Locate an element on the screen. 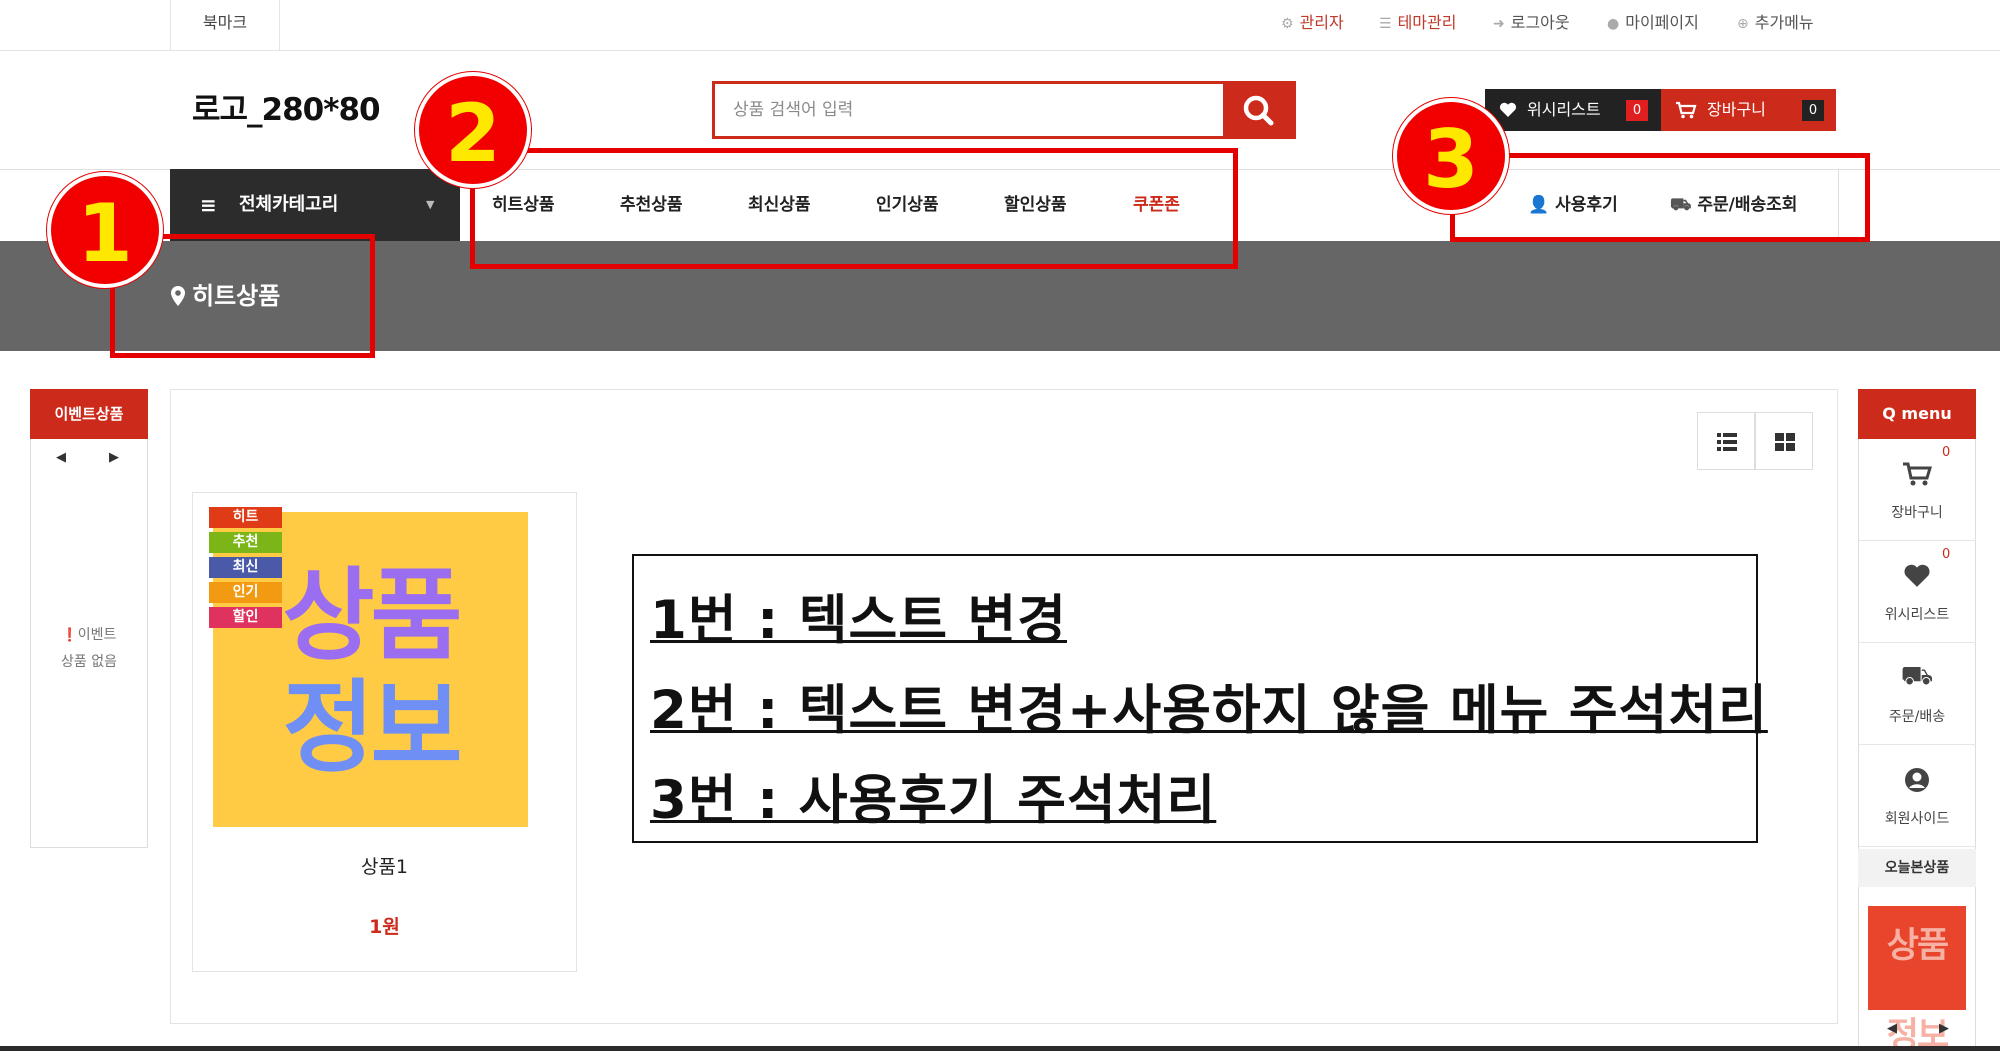 The height and width of the screenshot is (1056, 2000). search-icon is located at coordinates (1258, 110).